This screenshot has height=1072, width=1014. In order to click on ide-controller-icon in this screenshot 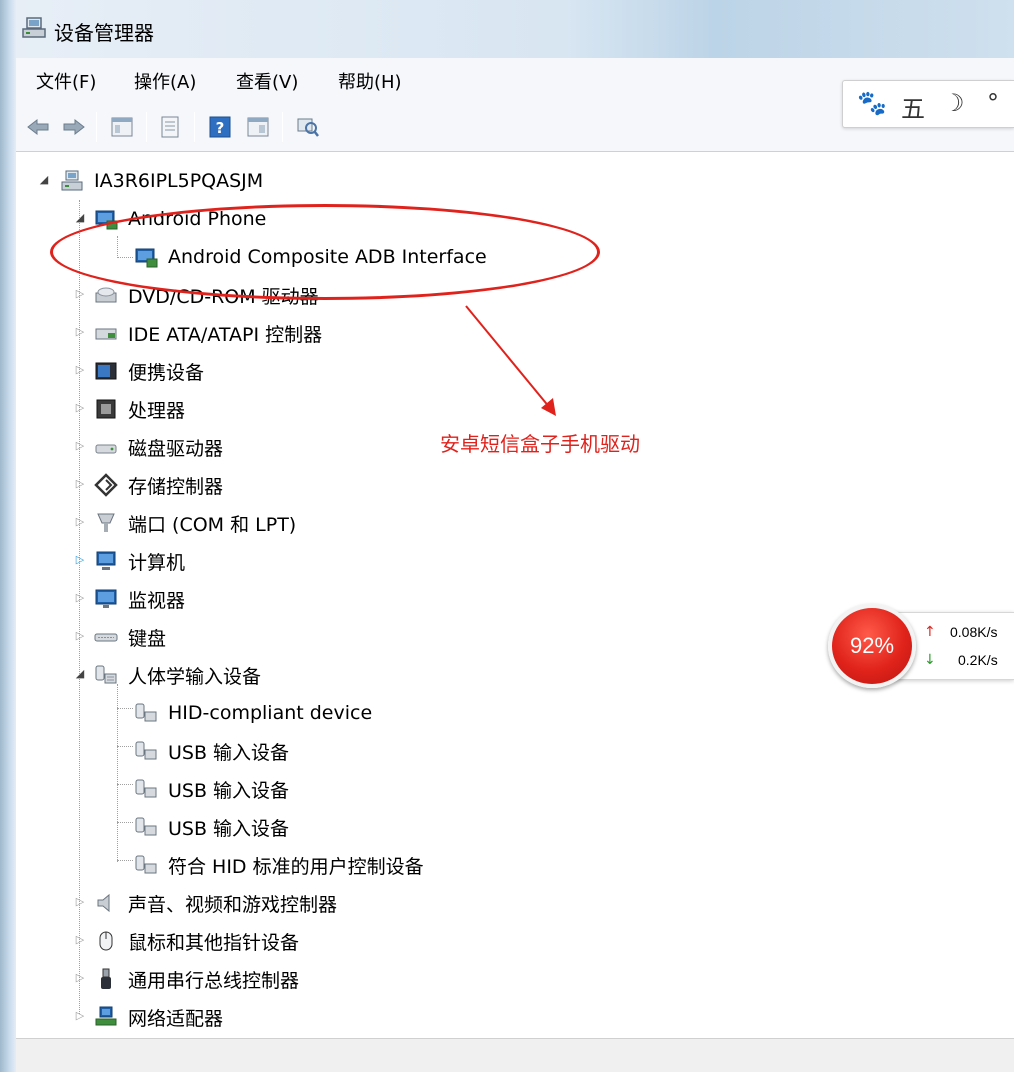, I will do `click(106, 334)`.